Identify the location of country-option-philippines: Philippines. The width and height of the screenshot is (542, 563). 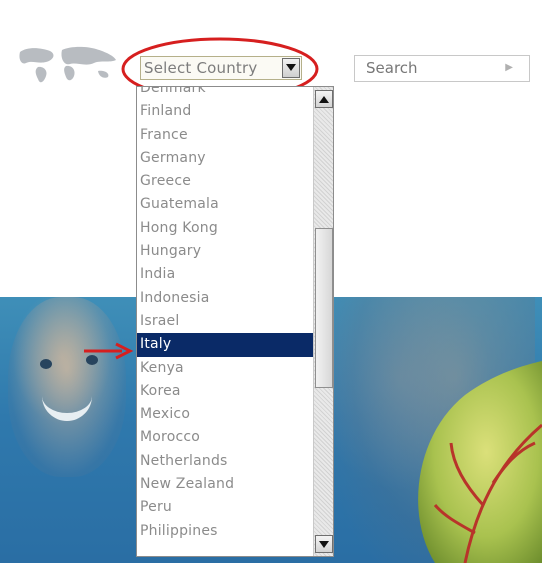
(225, 531).